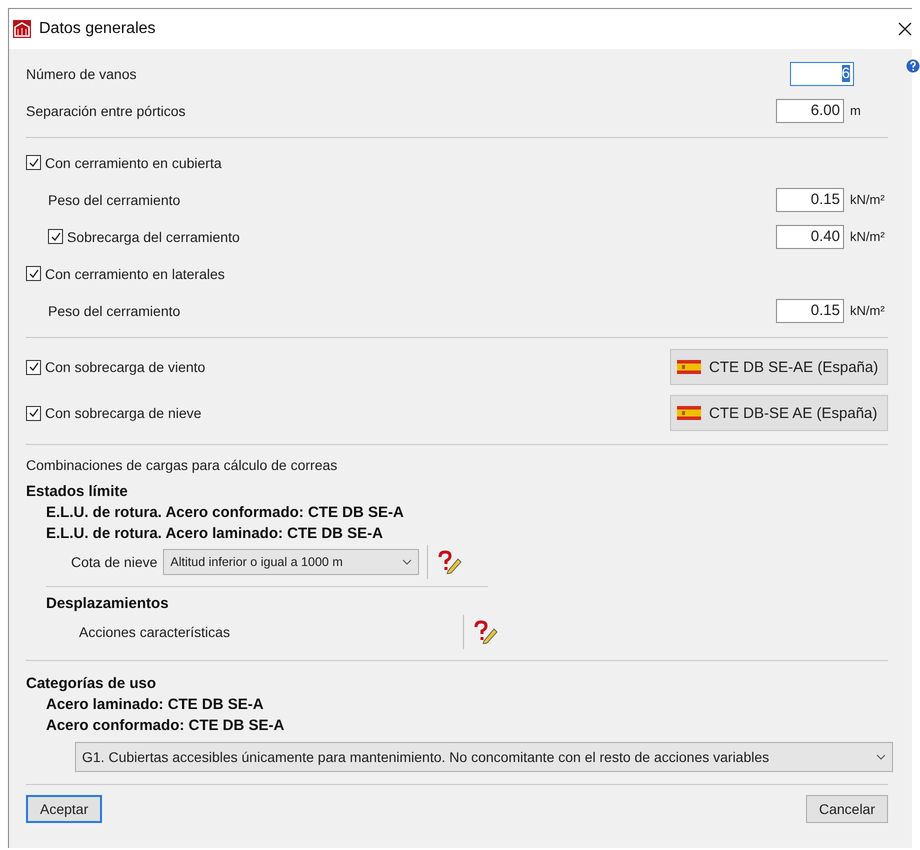  What do you see at coordinates (847, 809) in the screenshot?
I see `cancel-button: Cancelar` at bounding box center [847, 809].